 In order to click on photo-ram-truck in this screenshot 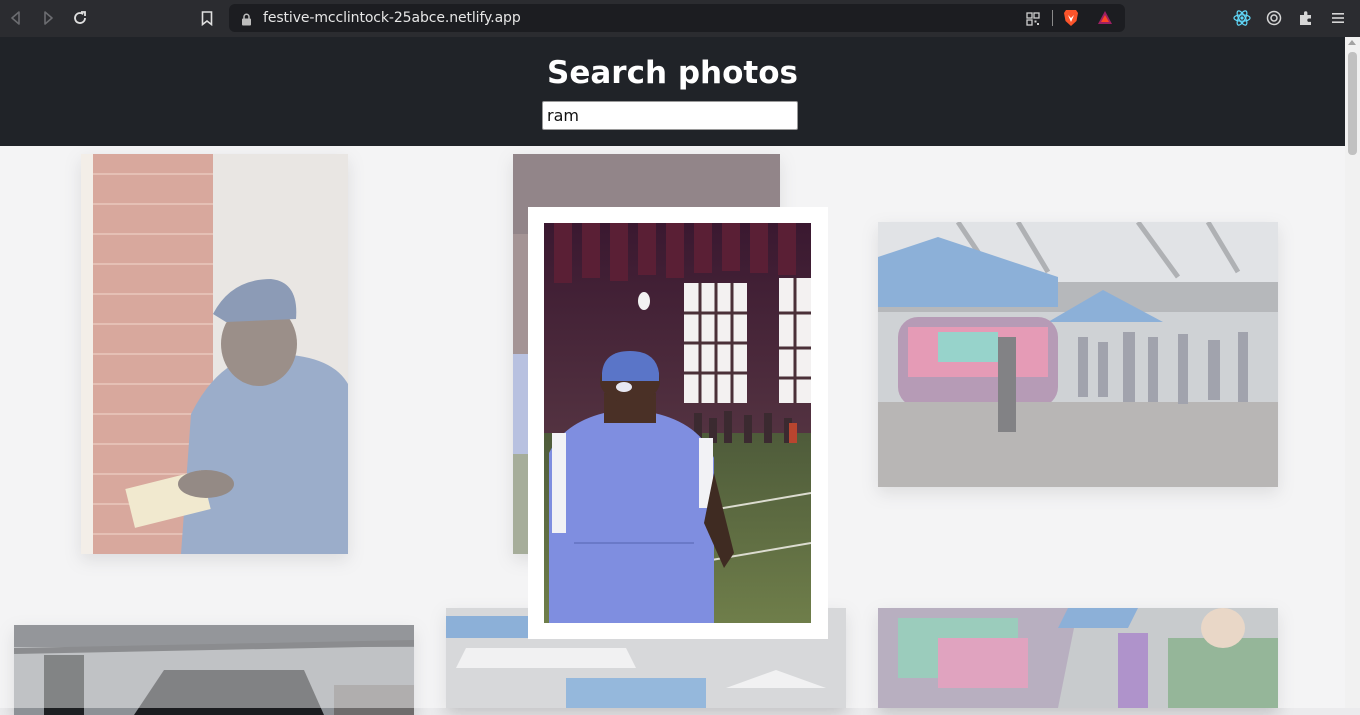, I will do `click(214, 670)`.